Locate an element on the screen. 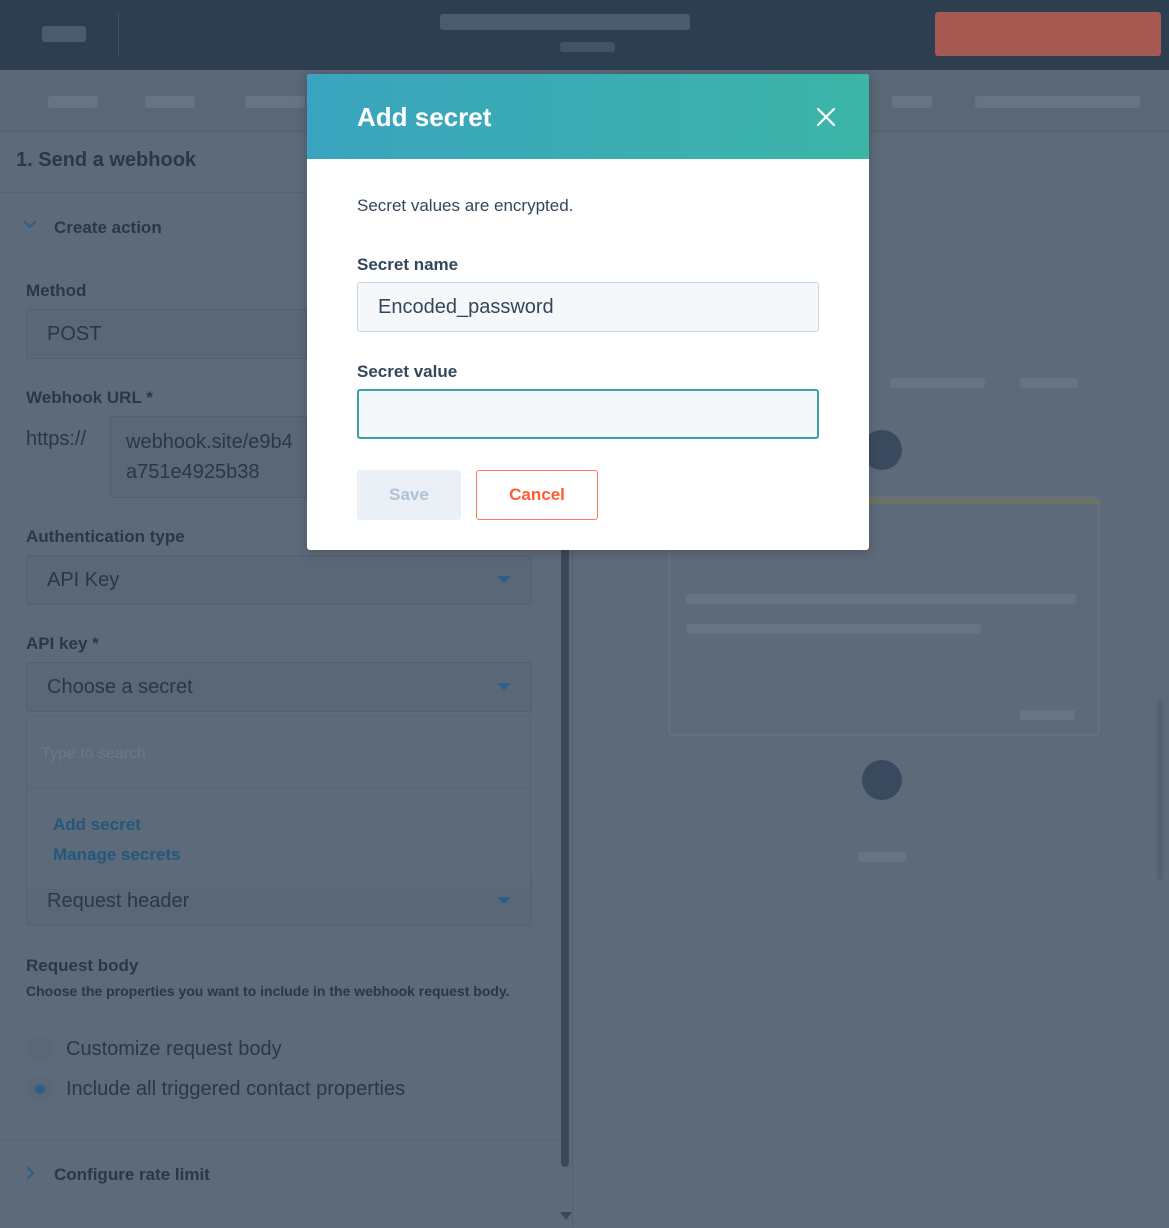 The image size is (1169, 1228). workflow-status is located at coordinates (587, 47).